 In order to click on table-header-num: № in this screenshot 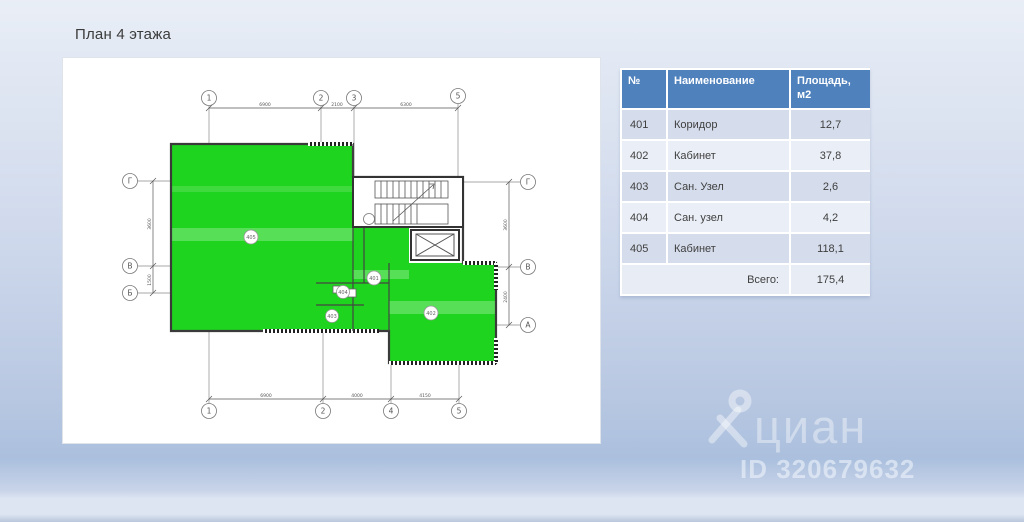, I will do `click(644, 89)`.